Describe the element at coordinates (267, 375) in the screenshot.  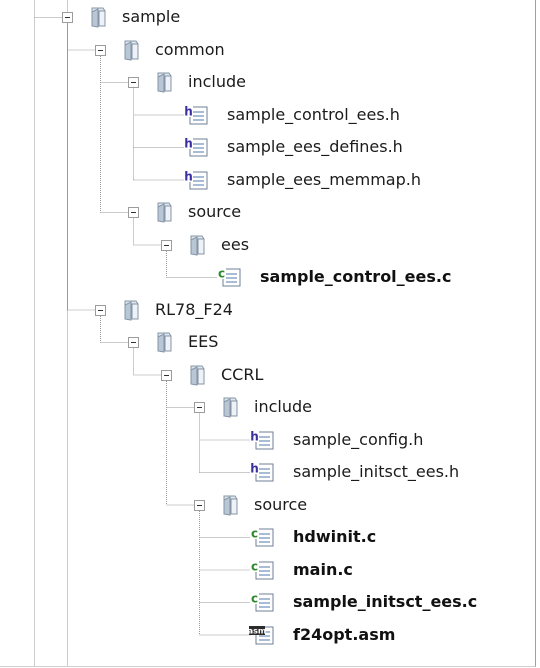
I see `tree-item: CCRL` at that location.